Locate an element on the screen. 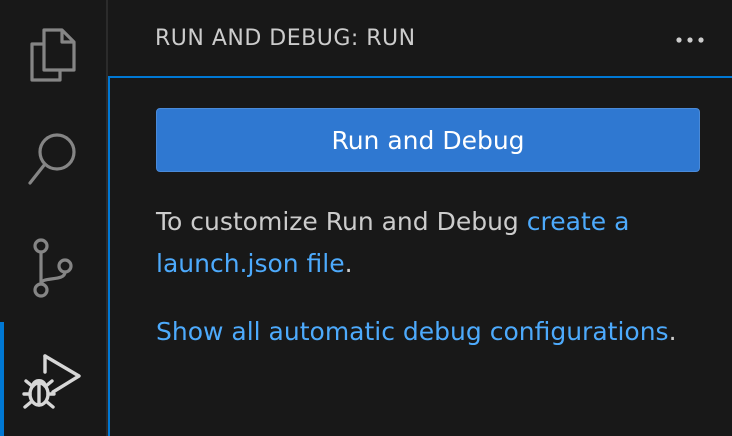  customize-text: To customize Run and Debug is located at coordinates (341, 221).